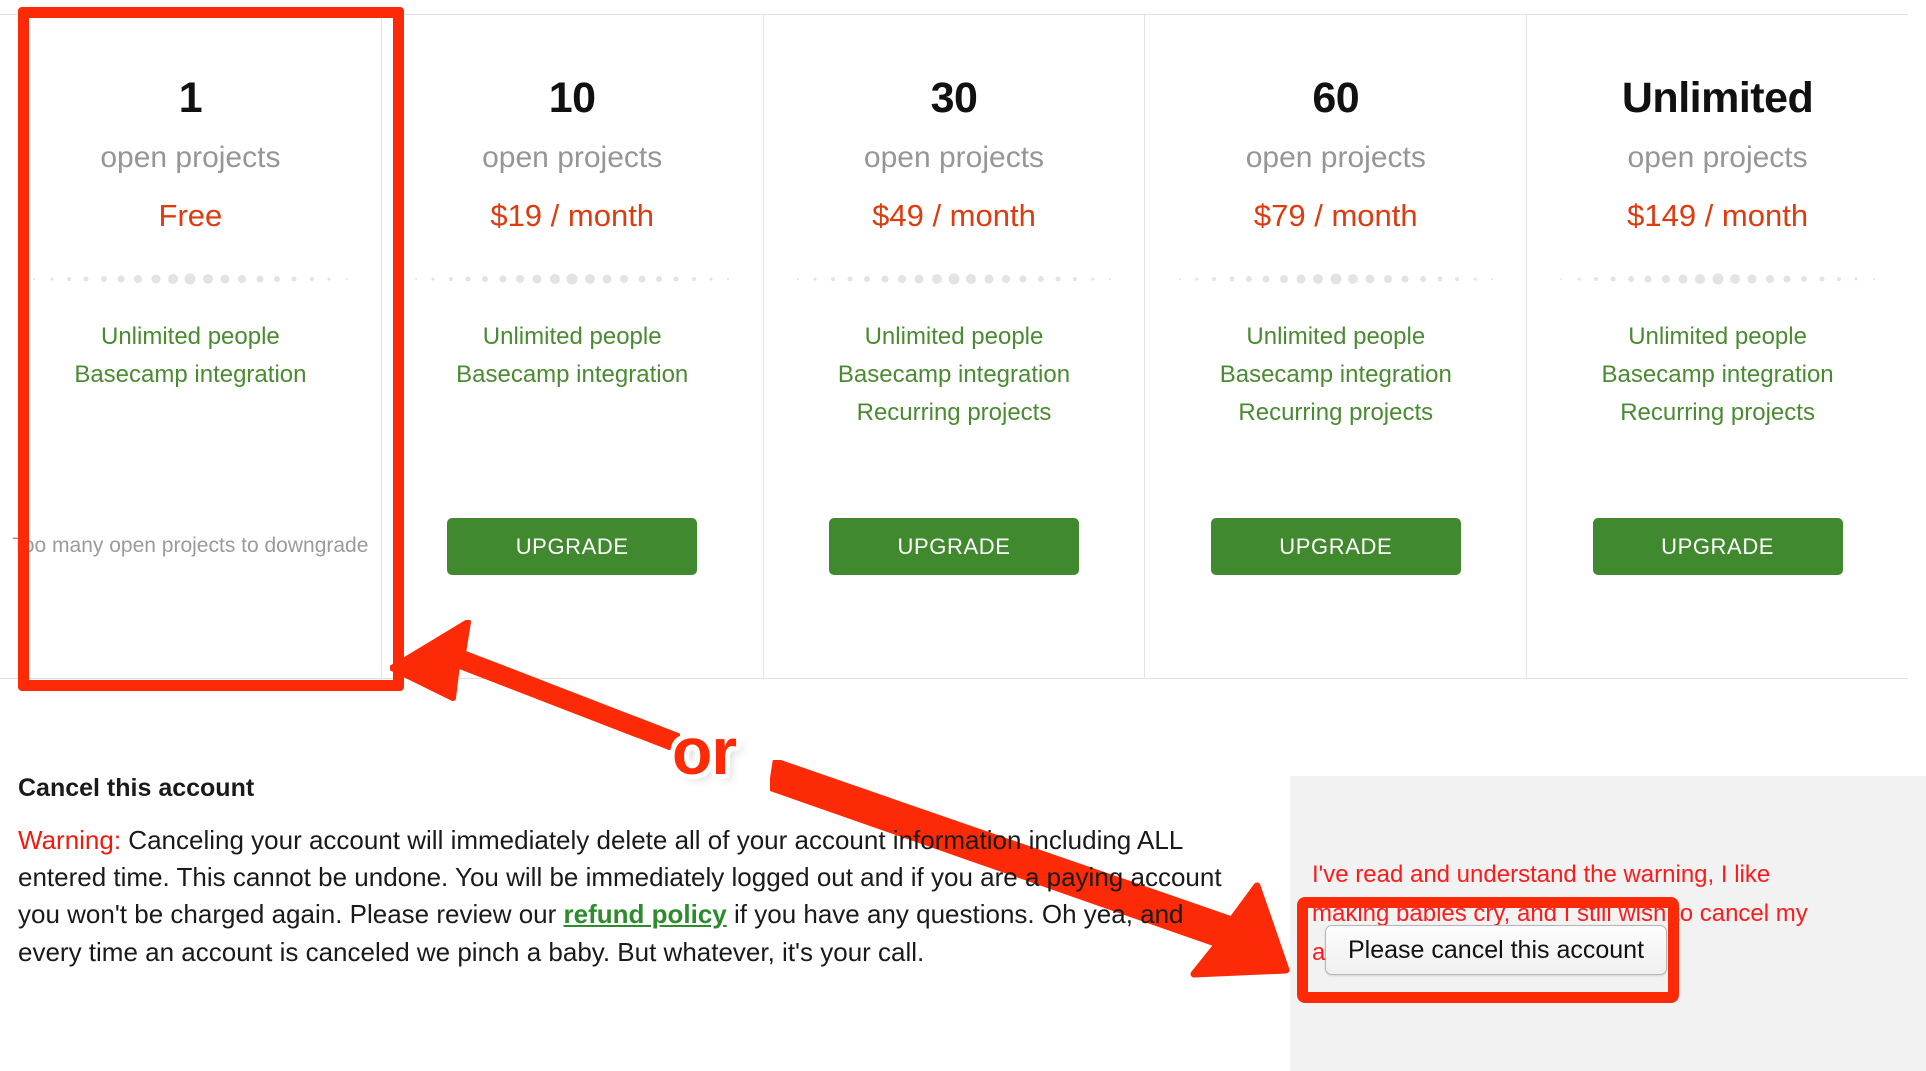 The image size is (1926, 1071). Describe the element at coordinates (1336, 98) in the screenshot. I see `plan-project-count: 60` at that location.